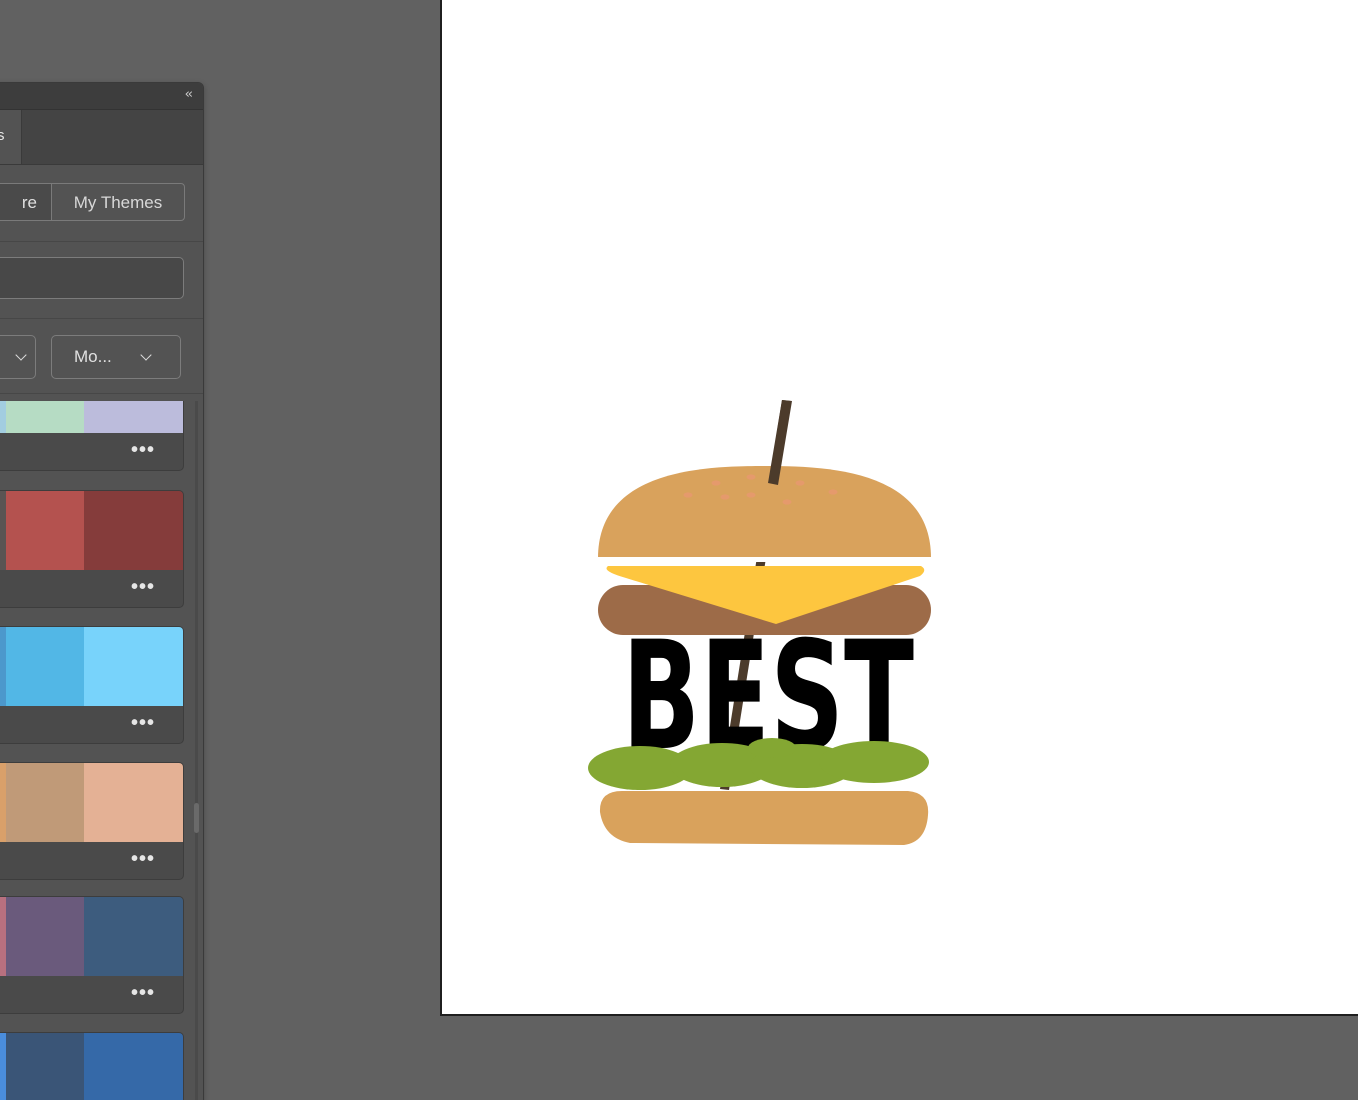  I want to click on search-input, so click(92, 278).